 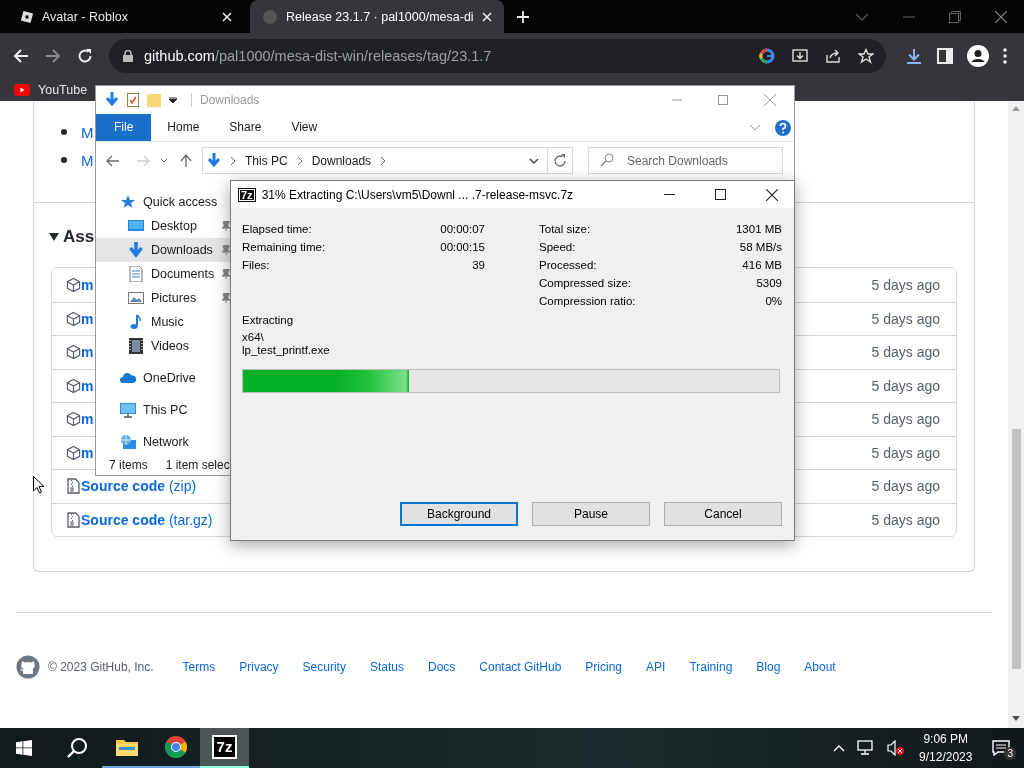 I want to click on asset-link: Source code (zip), so click(x=139, y=486).